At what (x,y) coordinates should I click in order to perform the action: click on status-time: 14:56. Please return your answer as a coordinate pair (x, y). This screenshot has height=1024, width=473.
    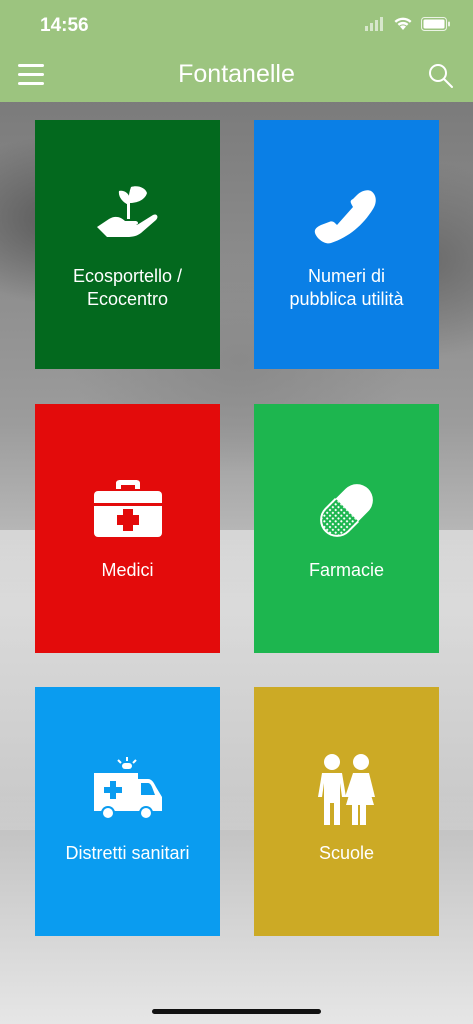
    Looking at the image, I should click on (64, 25).